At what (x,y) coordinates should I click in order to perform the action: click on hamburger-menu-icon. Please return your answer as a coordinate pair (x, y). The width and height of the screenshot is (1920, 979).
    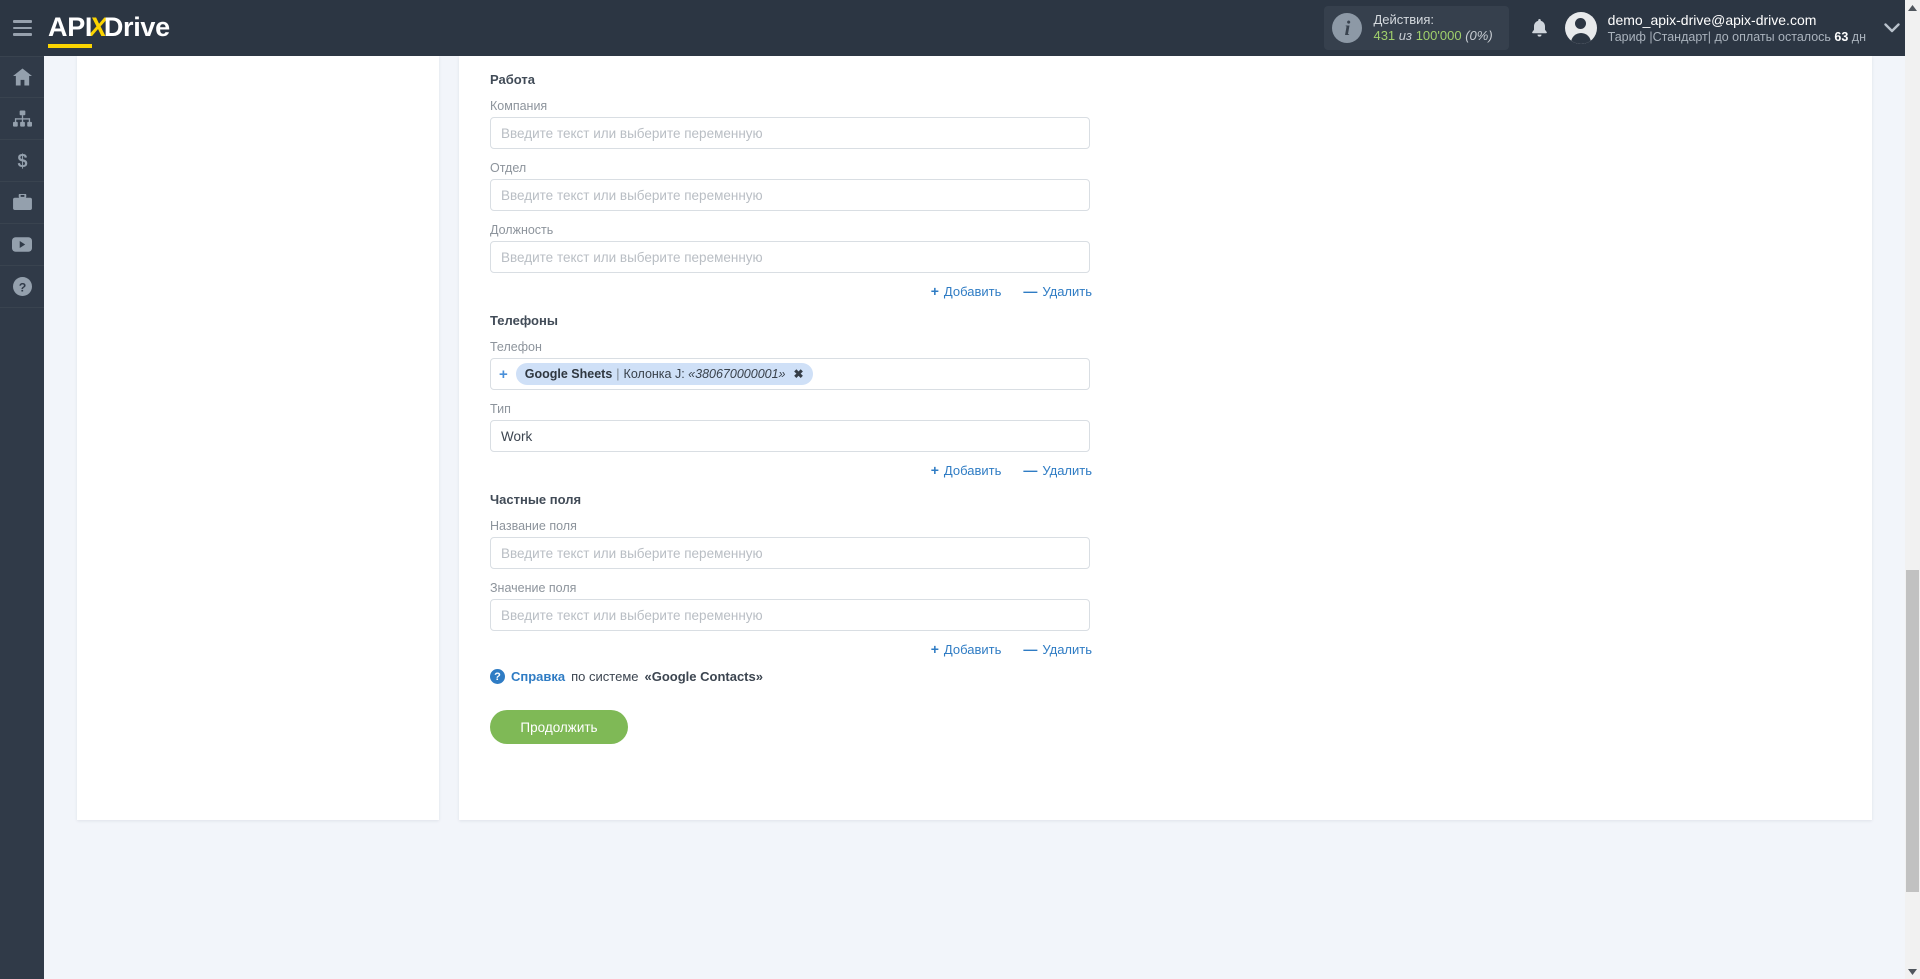
    Looking at the image, I should click on (22, 28).